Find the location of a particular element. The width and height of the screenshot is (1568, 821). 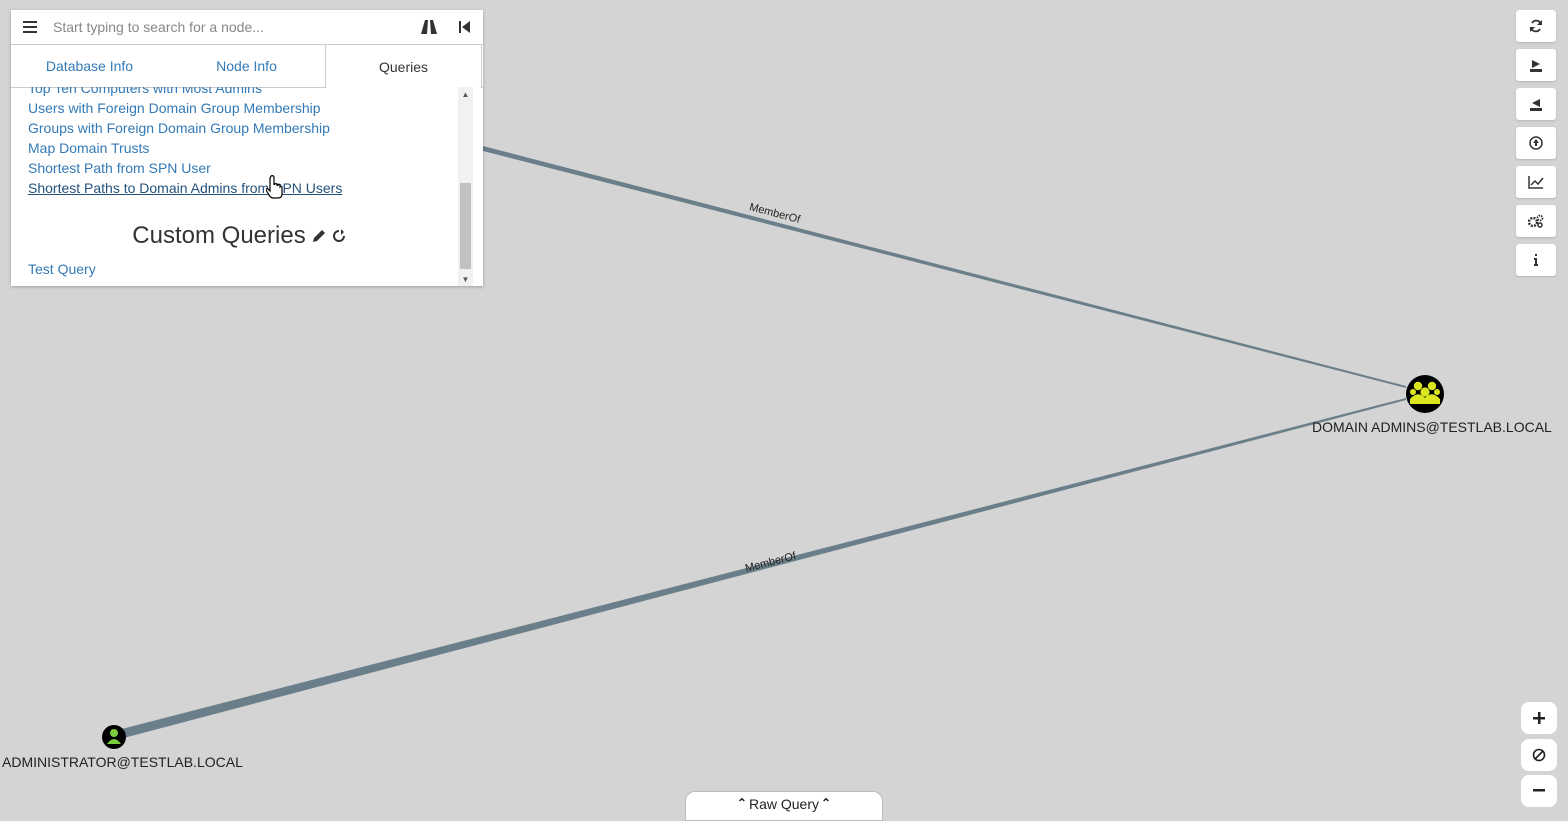

custom-query-link: Test Query is located at coordinates (62, 269).